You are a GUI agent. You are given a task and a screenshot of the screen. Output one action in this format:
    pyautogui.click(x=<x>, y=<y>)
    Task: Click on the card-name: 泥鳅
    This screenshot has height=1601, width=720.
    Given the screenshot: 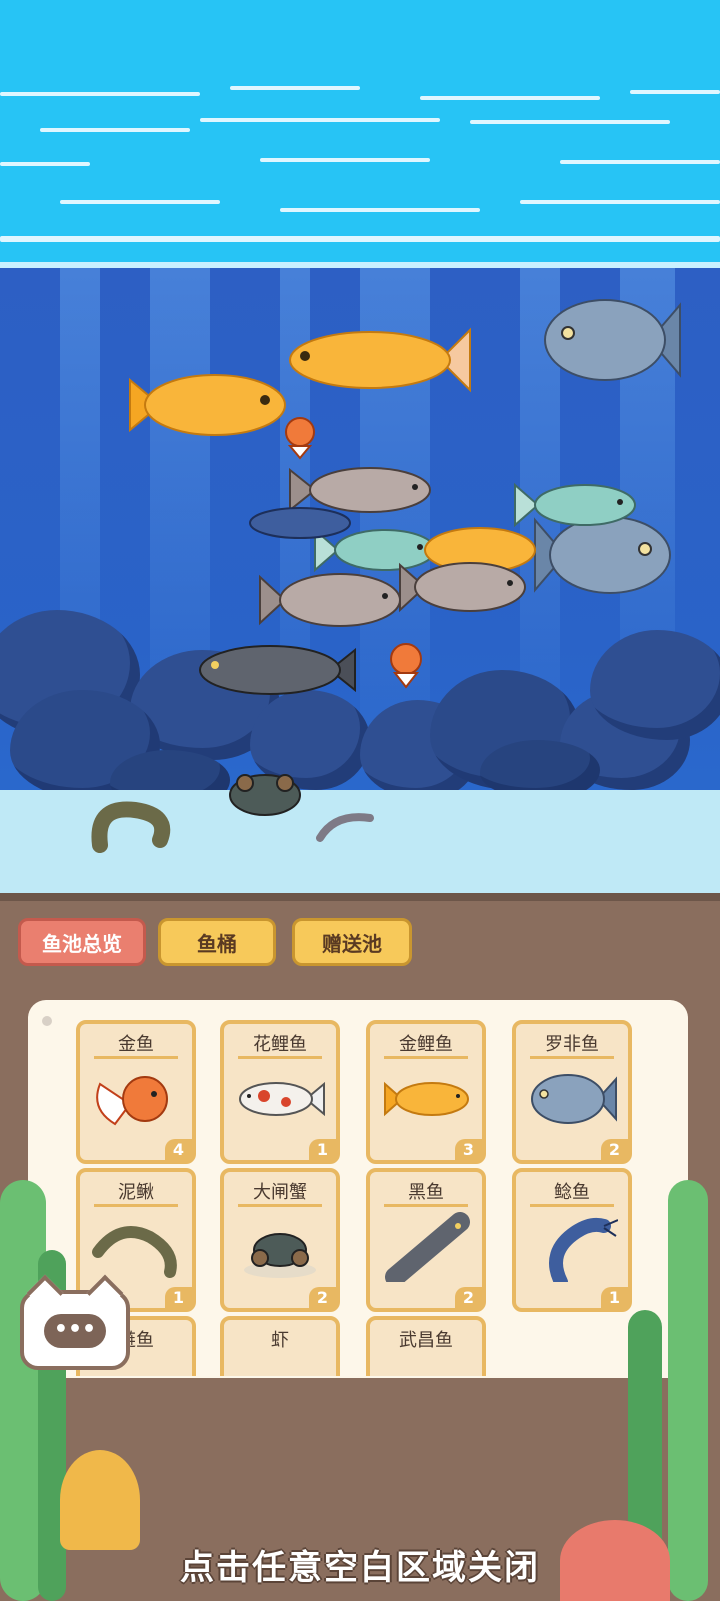 What is the action you would take?
    pyautogui.click(x=136, y=1192)
    